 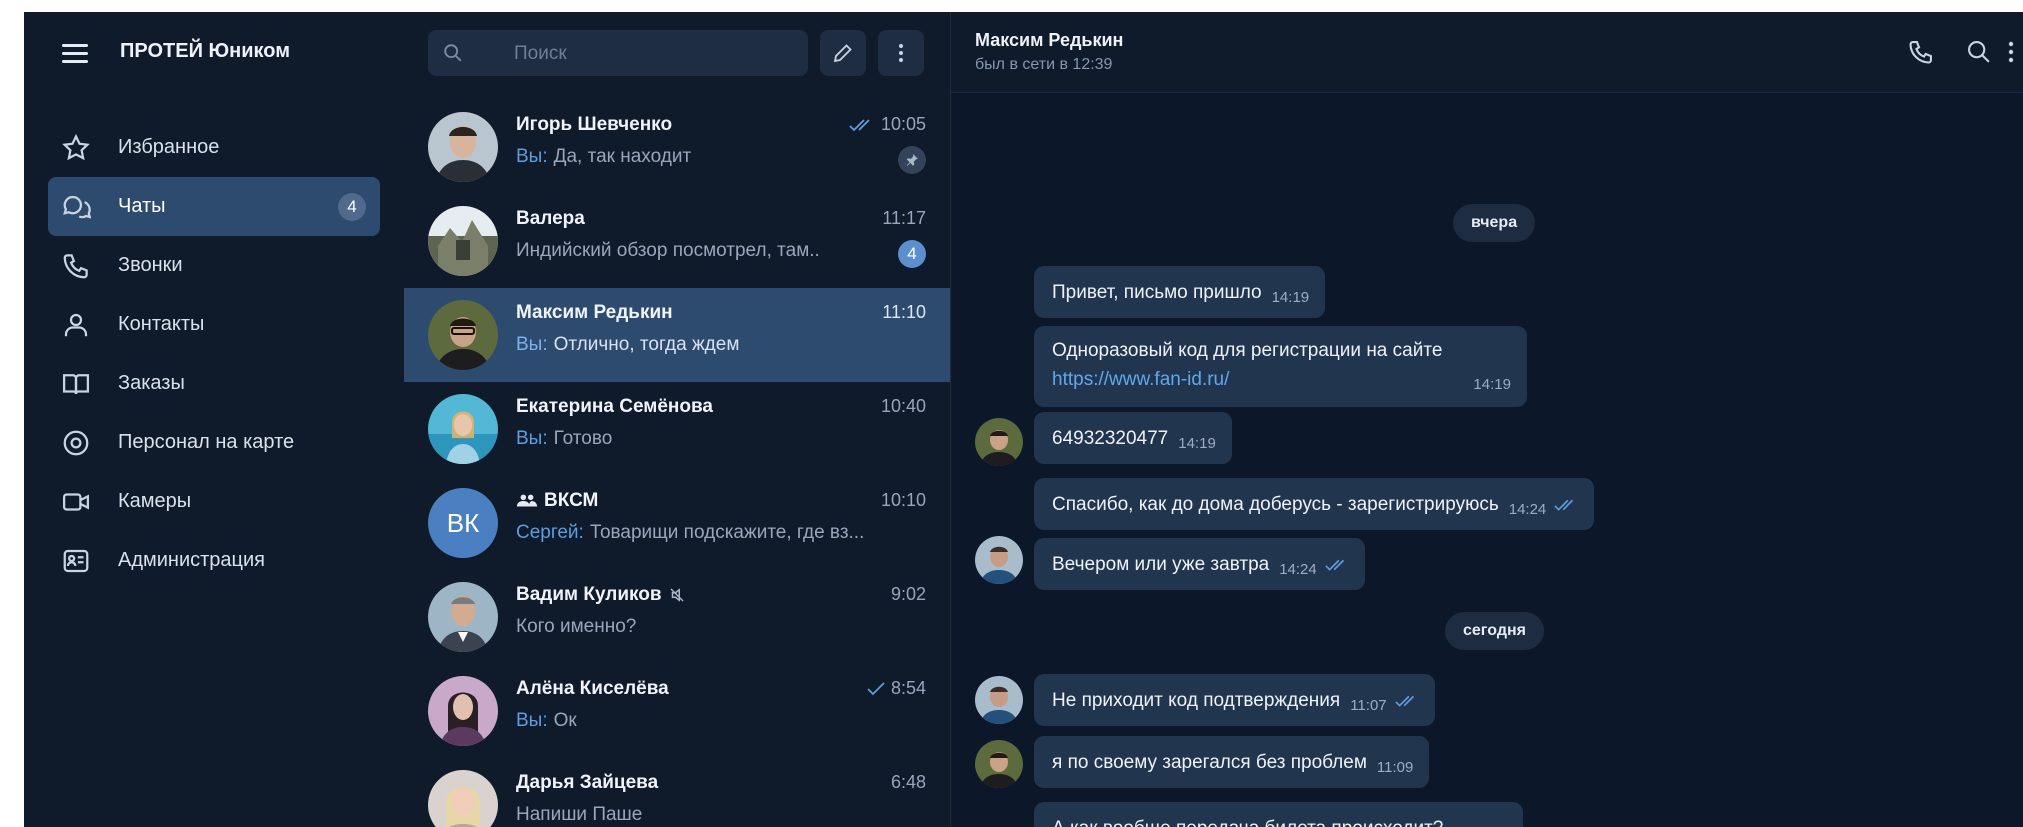 What do you see at coordinates (677, 617) in the screenshot?
I see `chat-item: Вадим Куликов Кого именно? 9:02` at bounding box center [677, 617].